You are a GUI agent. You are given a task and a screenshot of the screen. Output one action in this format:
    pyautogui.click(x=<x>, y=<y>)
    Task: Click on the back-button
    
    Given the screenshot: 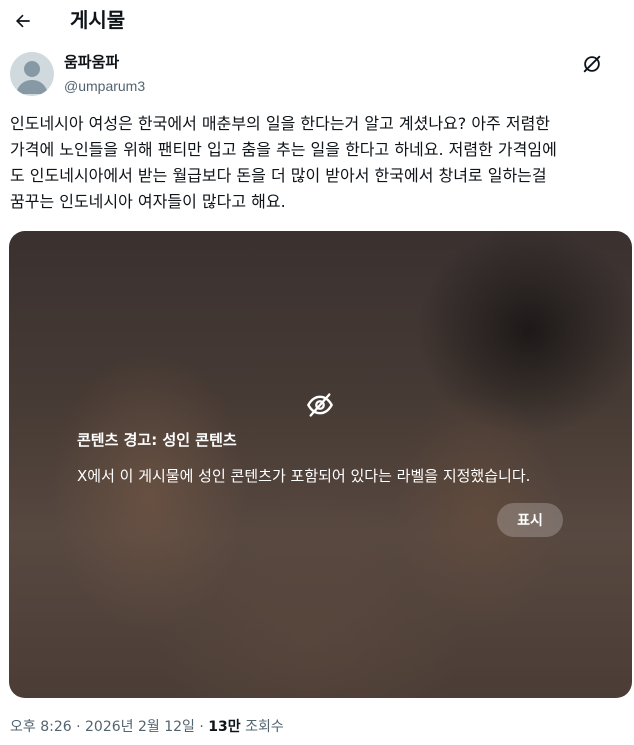 What is the action you would take?
    pyautogui.click(x=23, y=21)
    